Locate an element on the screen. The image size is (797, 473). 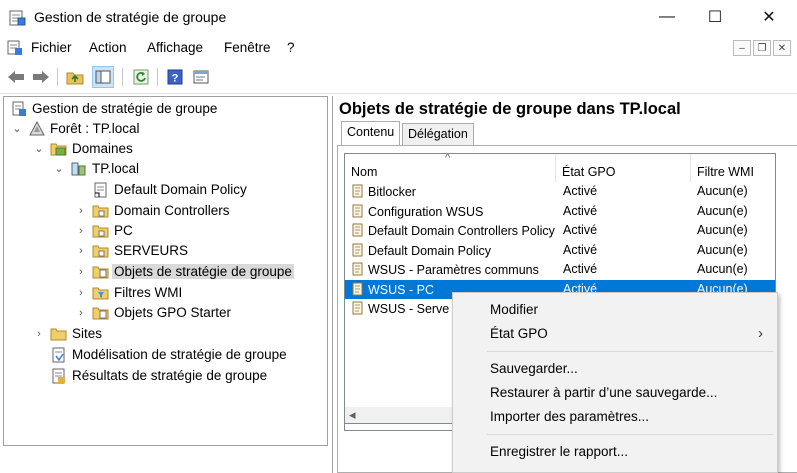
console-icon is located at coordinates (15, 48).